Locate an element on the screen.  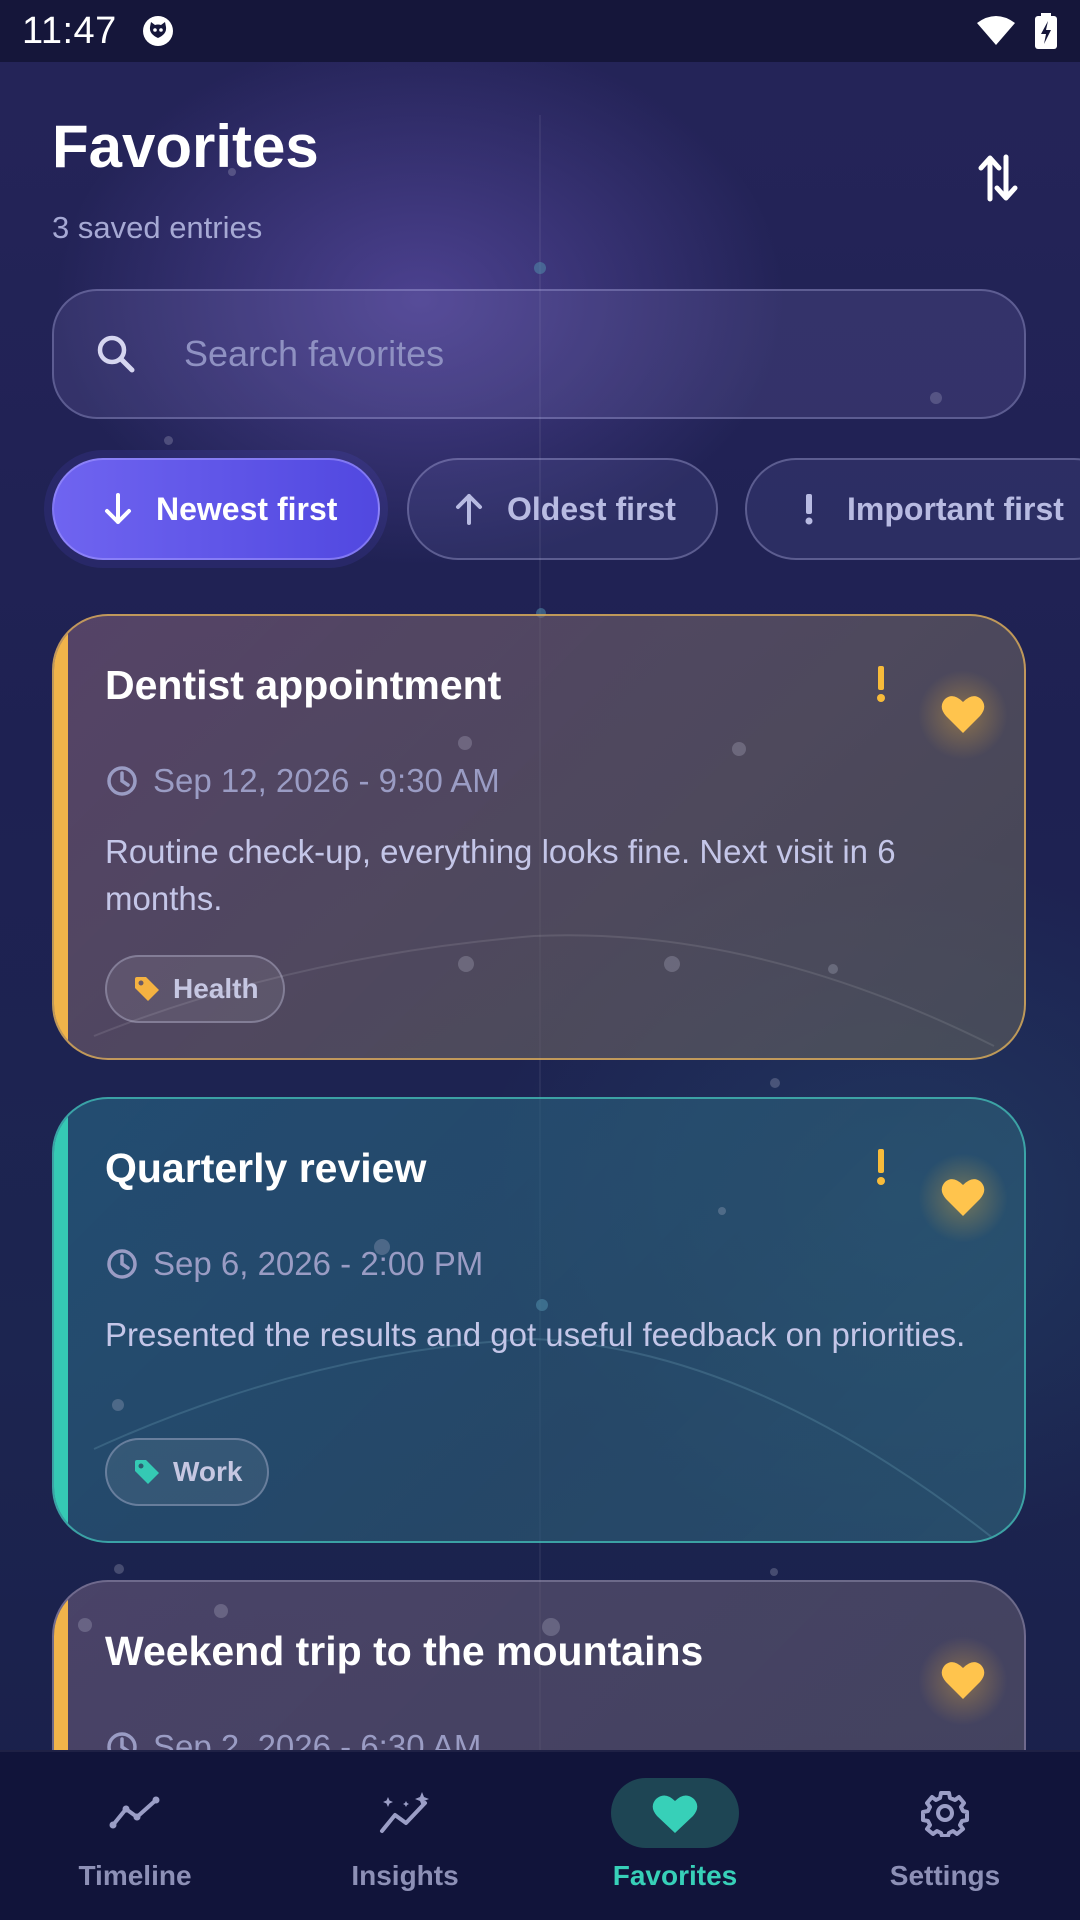
entry-tag: Work is located at coordinates (187, 1472).